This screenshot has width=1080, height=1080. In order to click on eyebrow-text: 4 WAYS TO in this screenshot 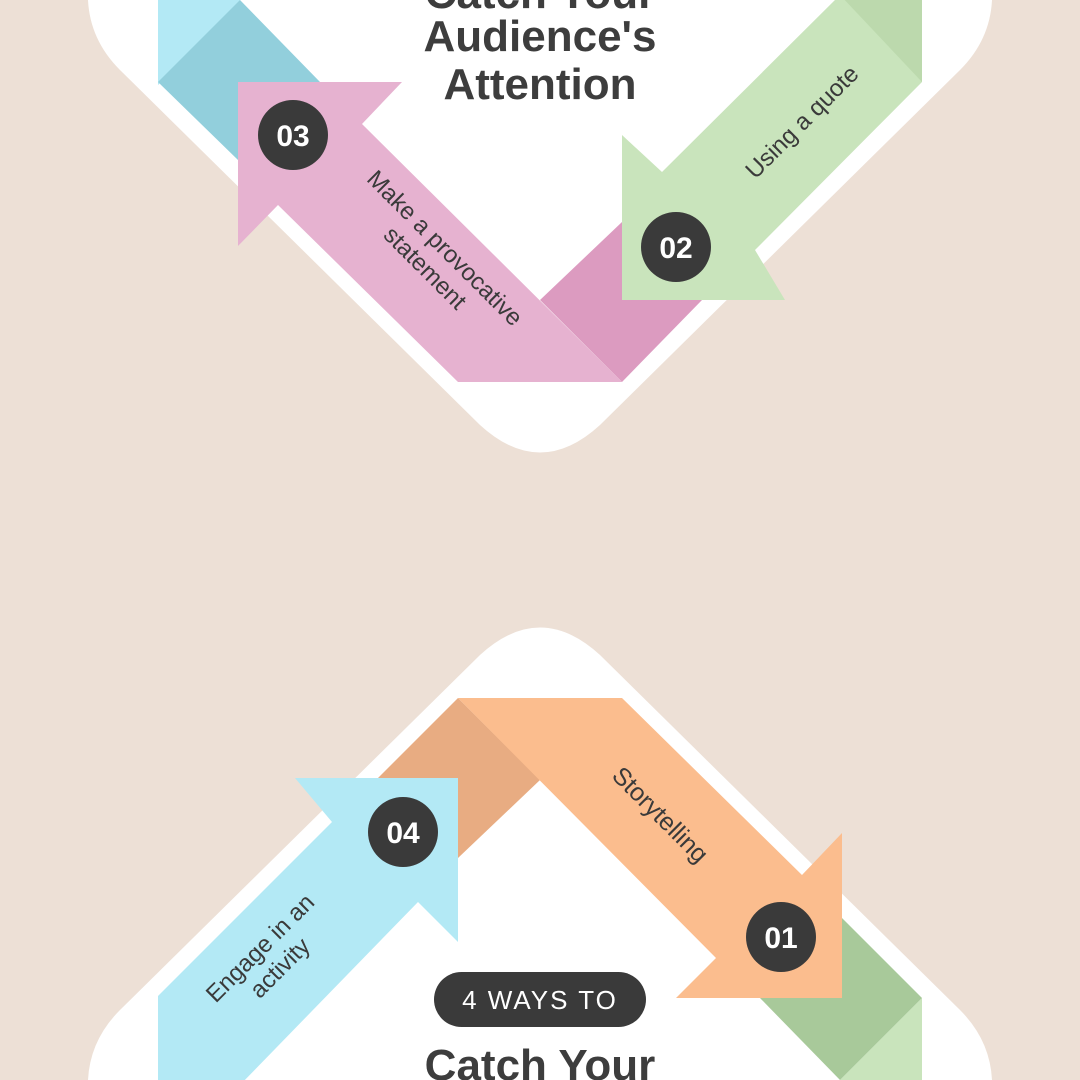, I will do `click(540, 1000)`.